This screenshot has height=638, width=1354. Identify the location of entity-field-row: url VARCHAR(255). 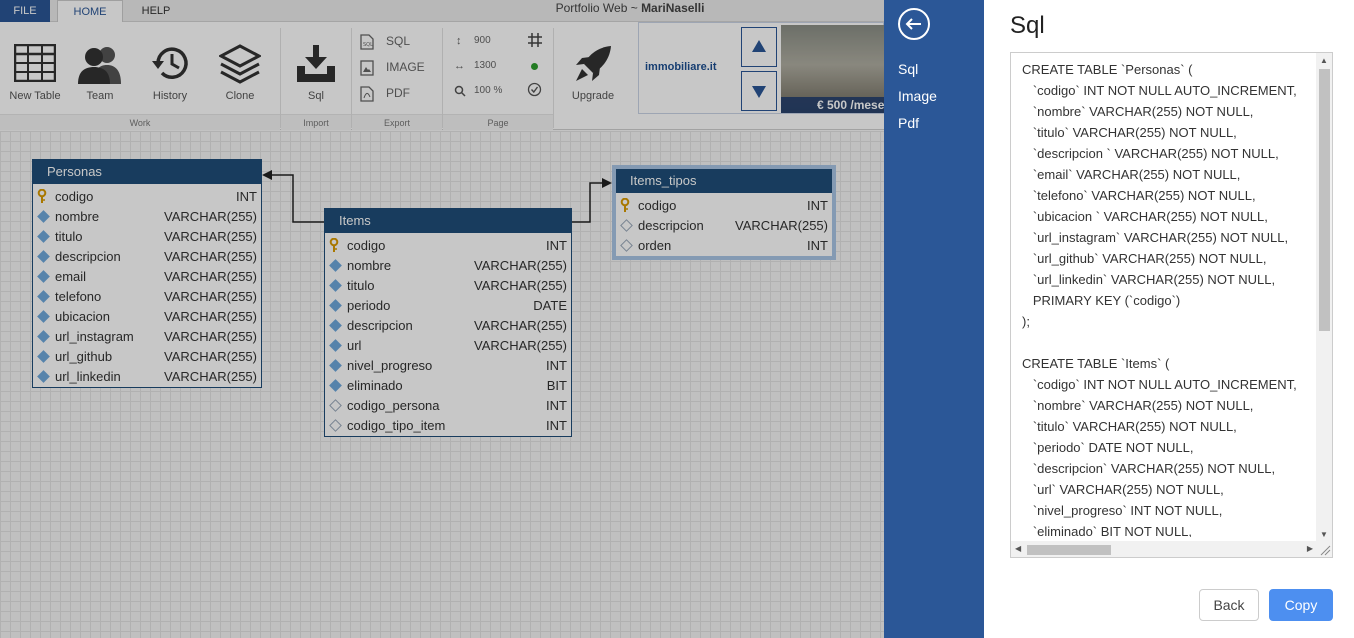
(448, 346).